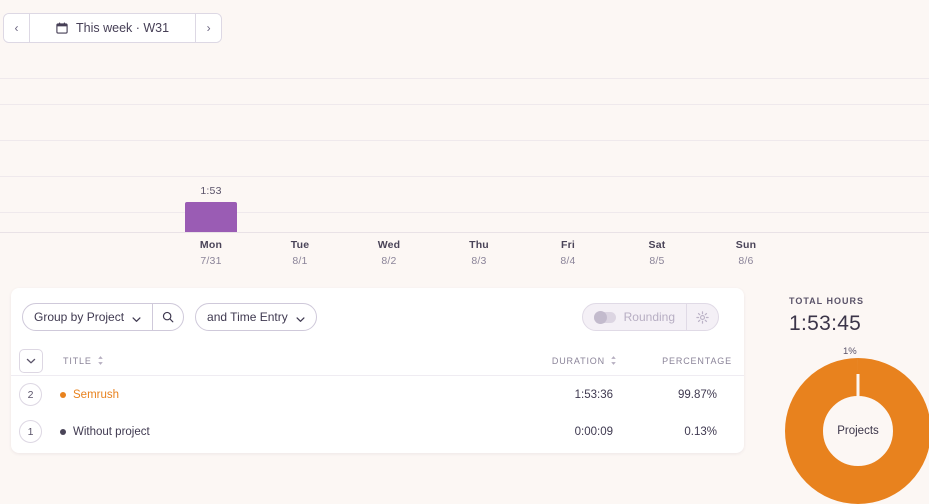 This screenshot has width=929, height=504. What do you see at coordinates (479, 261) in the screenshot?
I see `day-date: 8/3` at bounding box center [479, 261].